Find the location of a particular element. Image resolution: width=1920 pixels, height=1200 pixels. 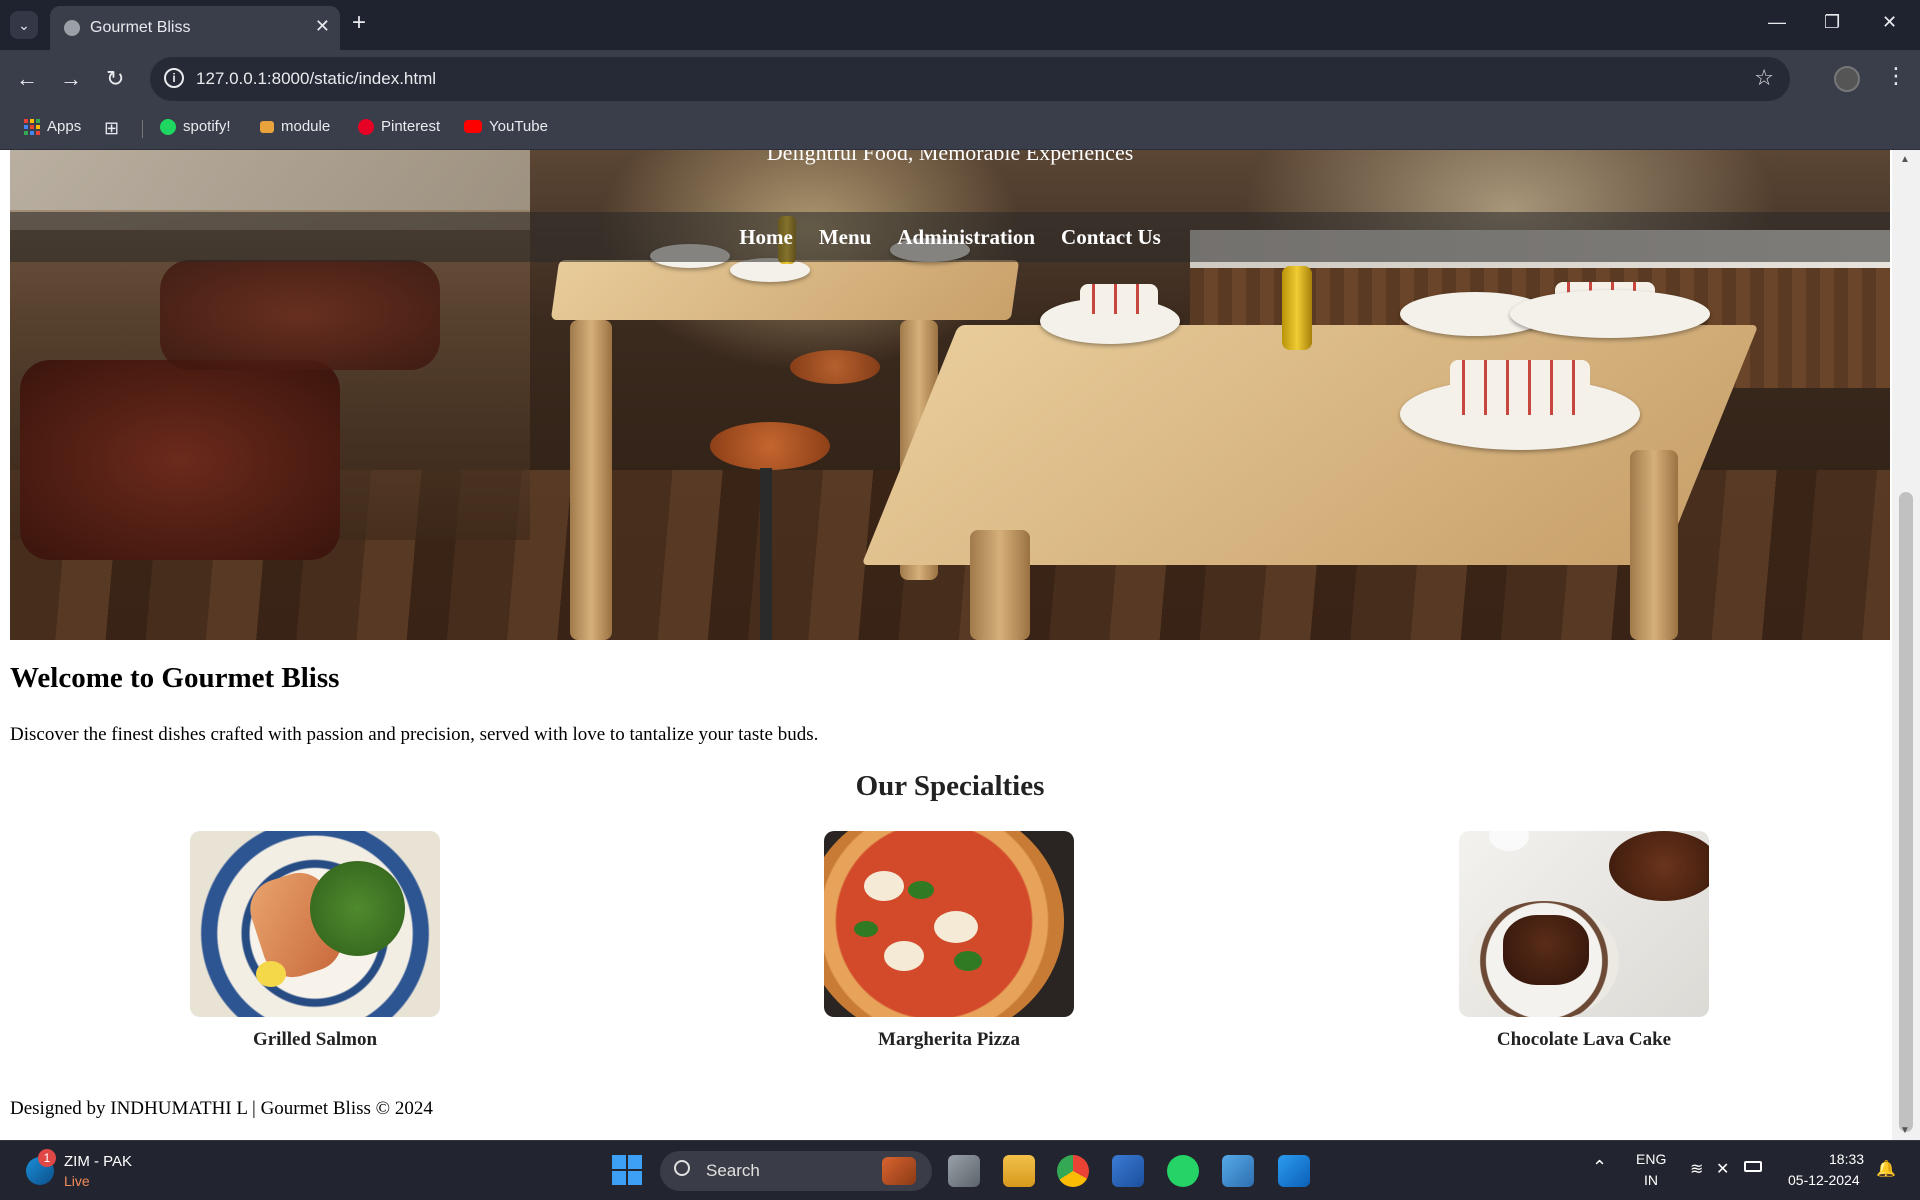

address-bar: i 127.0.0.1:8000/static/index.html ☆ is located at coordinates (970, 79).